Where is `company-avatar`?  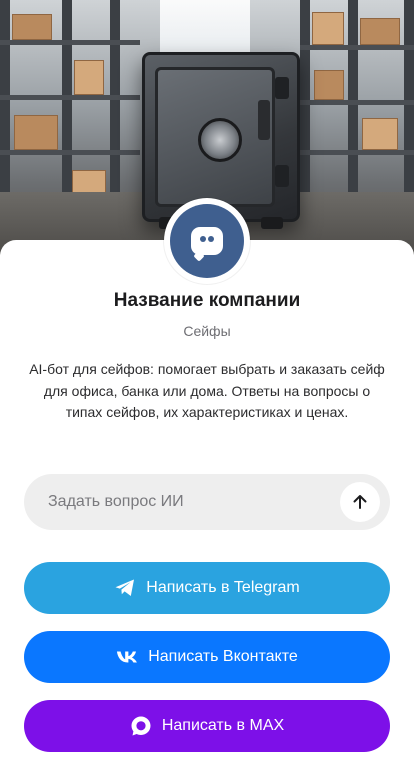 company-avatar is located at coordinates (207, 241).